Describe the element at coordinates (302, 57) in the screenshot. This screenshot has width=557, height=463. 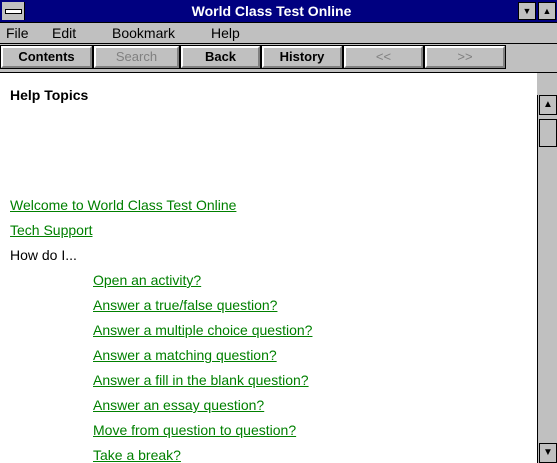
I see `history-button: History` at that location.